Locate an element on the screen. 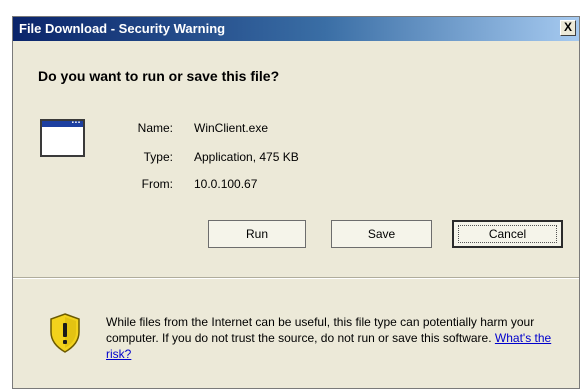 The image size is (584, 391). focus-rectangle is located at coordinates (507, 234).